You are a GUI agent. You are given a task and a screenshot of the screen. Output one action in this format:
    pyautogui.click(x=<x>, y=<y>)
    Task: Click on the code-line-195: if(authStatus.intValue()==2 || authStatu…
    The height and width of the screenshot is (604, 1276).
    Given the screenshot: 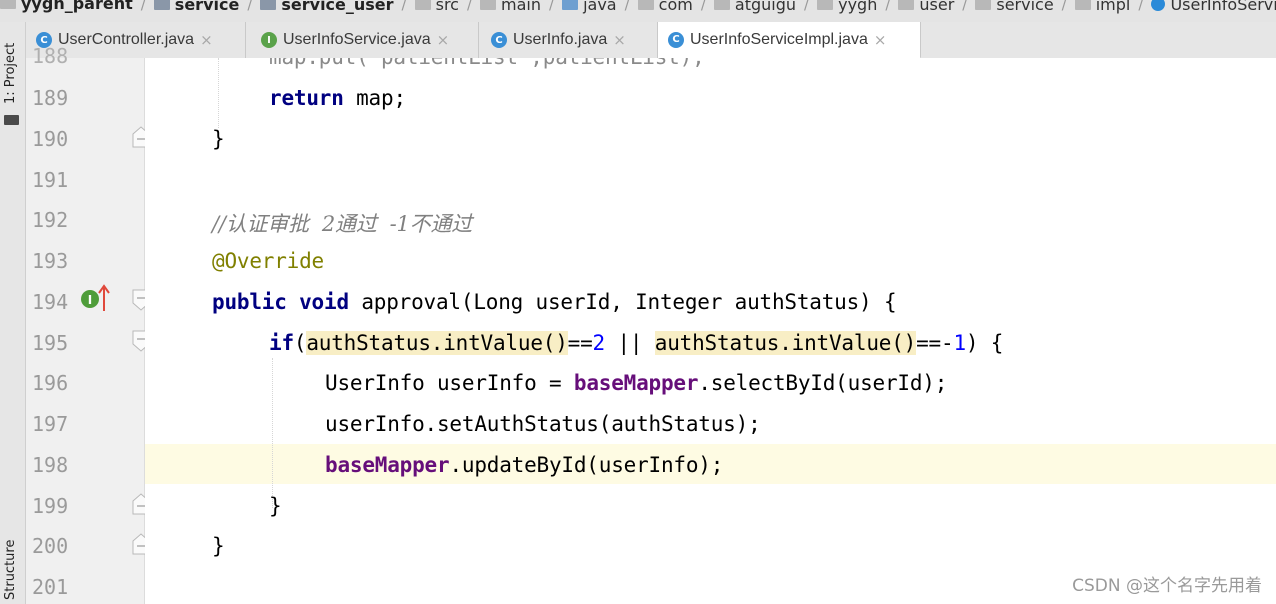 What is the action you would take?
    pyautogui.click(x=636, y=343)
    